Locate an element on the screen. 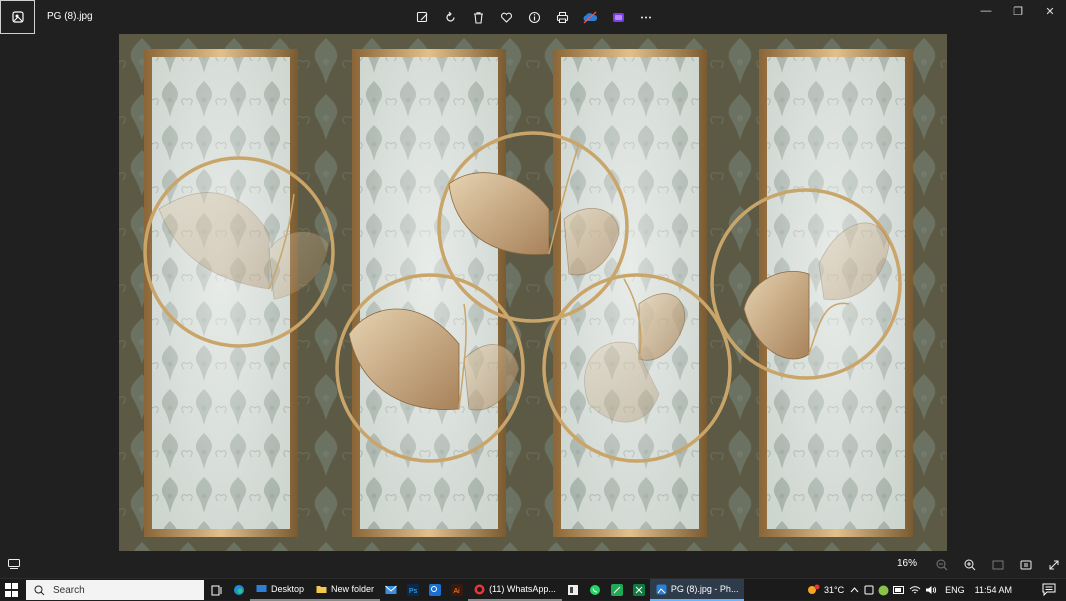 This screenshot has height=601, width=1066. office-icon is located at coordinates (573, 590).